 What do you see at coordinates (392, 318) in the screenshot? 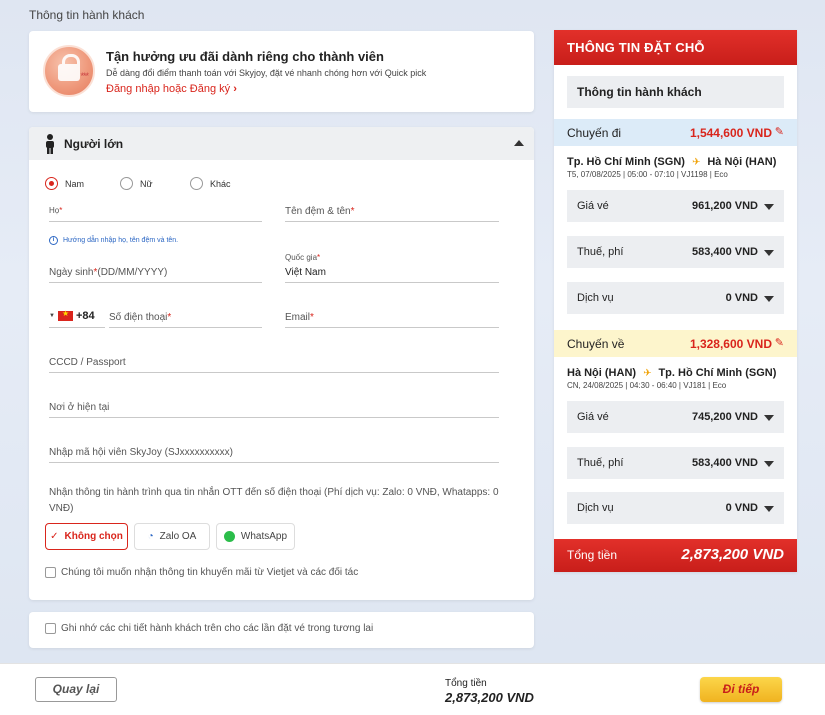
I see `email-field: Email*` at bounding box center [392, 318].